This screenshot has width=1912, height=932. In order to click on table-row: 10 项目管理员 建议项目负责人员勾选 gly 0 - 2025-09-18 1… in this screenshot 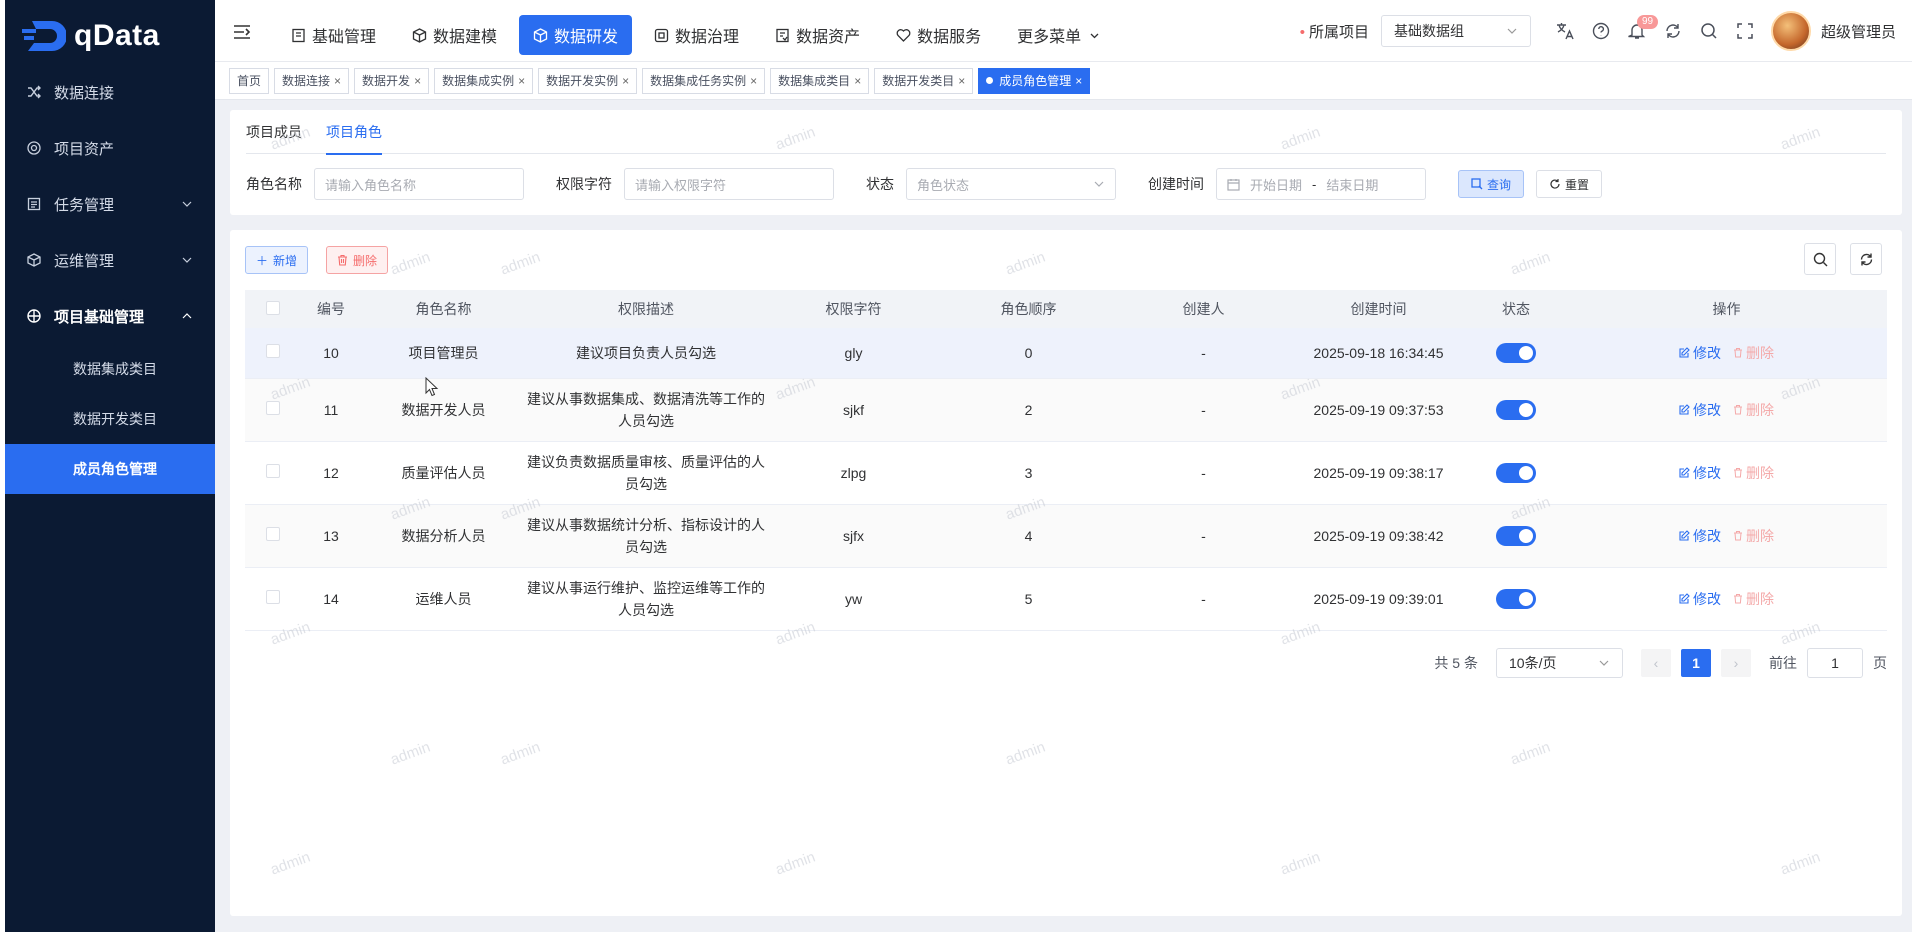, I will do `click(1066, 353)`.